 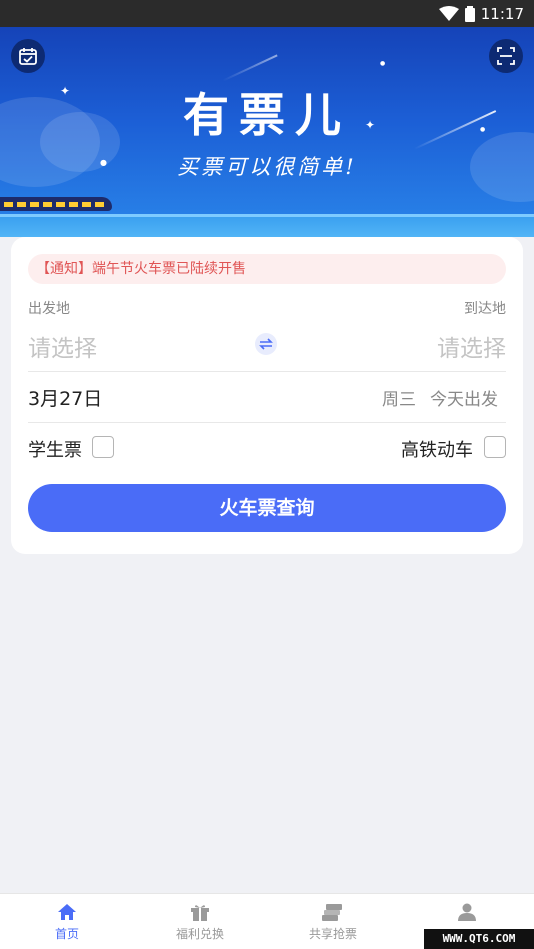 What do you see at coordinates (67, 912) in the screenshot?
I see `home-icon` at bounding box center [67, 912].